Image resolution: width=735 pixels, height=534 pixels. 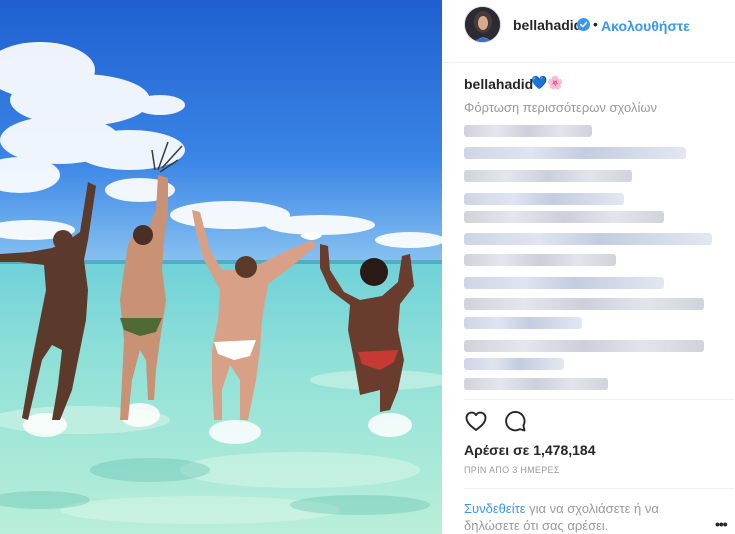 What do you see at coordinates (529, 450) in the screenshot?
I see `likes-count: Αρέσει σε 1,478,184` at bounding box center [529, 450].